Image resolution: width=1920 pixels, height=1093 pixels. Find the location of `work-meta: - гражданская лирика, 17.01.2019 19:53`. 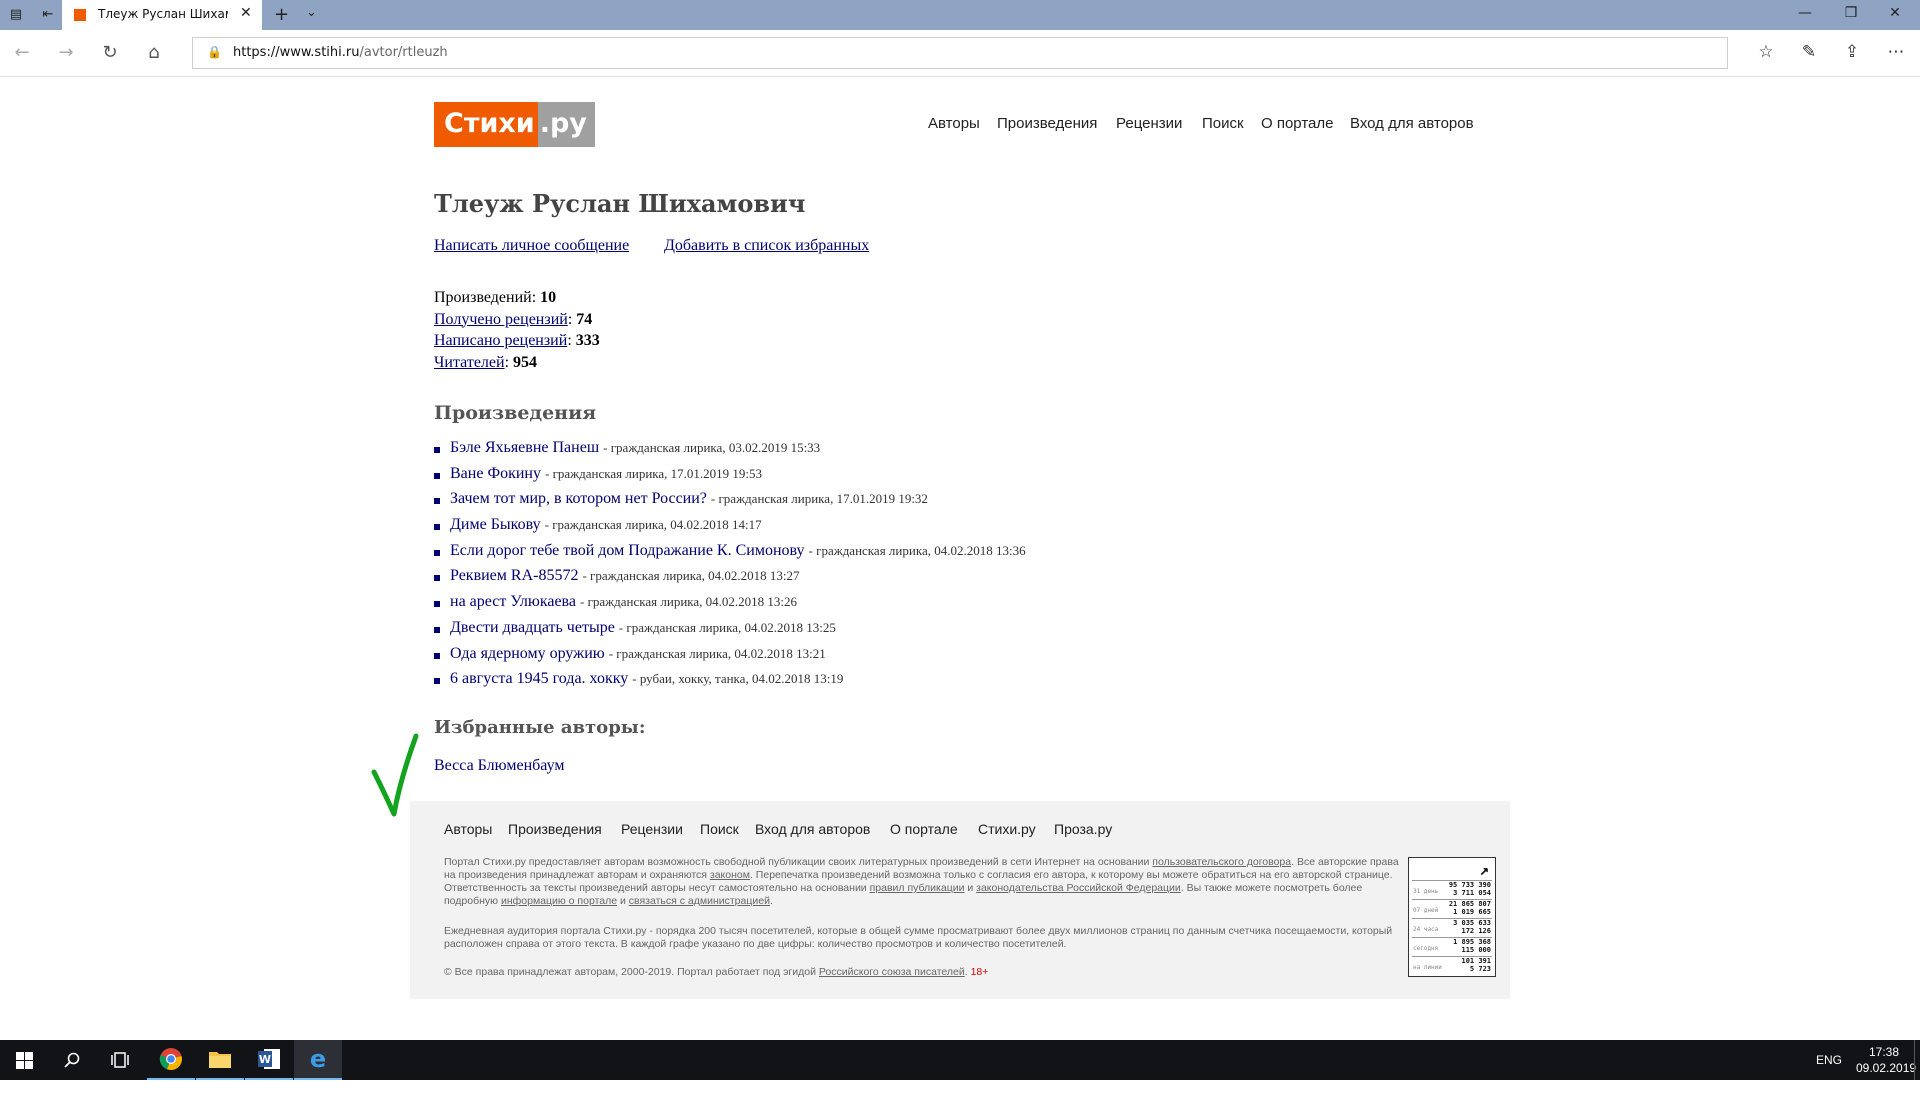

work-meta: - гражданская лирика, 17.01.2019 19:53 is located at coordinates (653, 473).